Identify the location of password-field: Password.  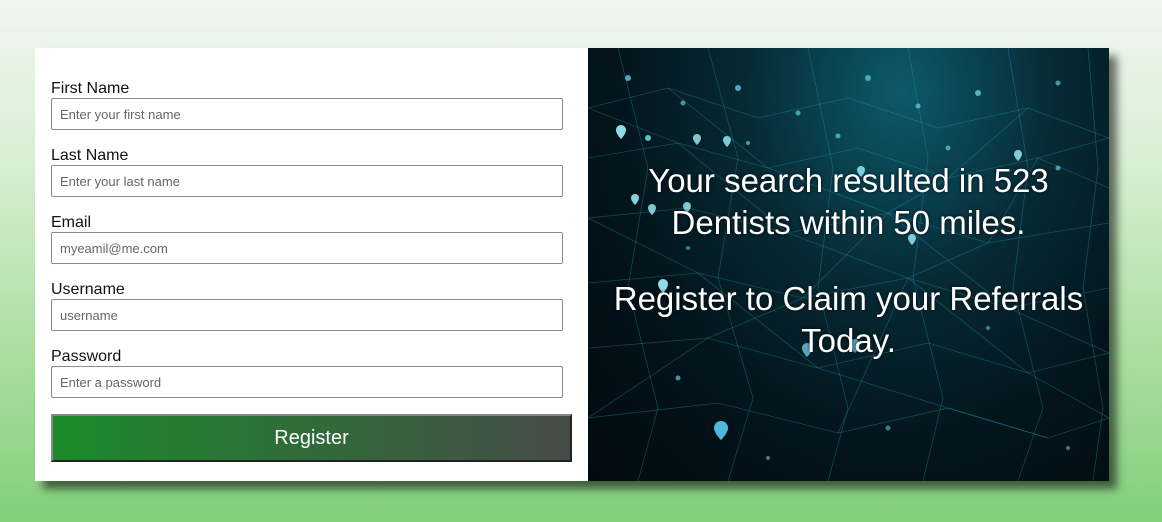
(319, 373).